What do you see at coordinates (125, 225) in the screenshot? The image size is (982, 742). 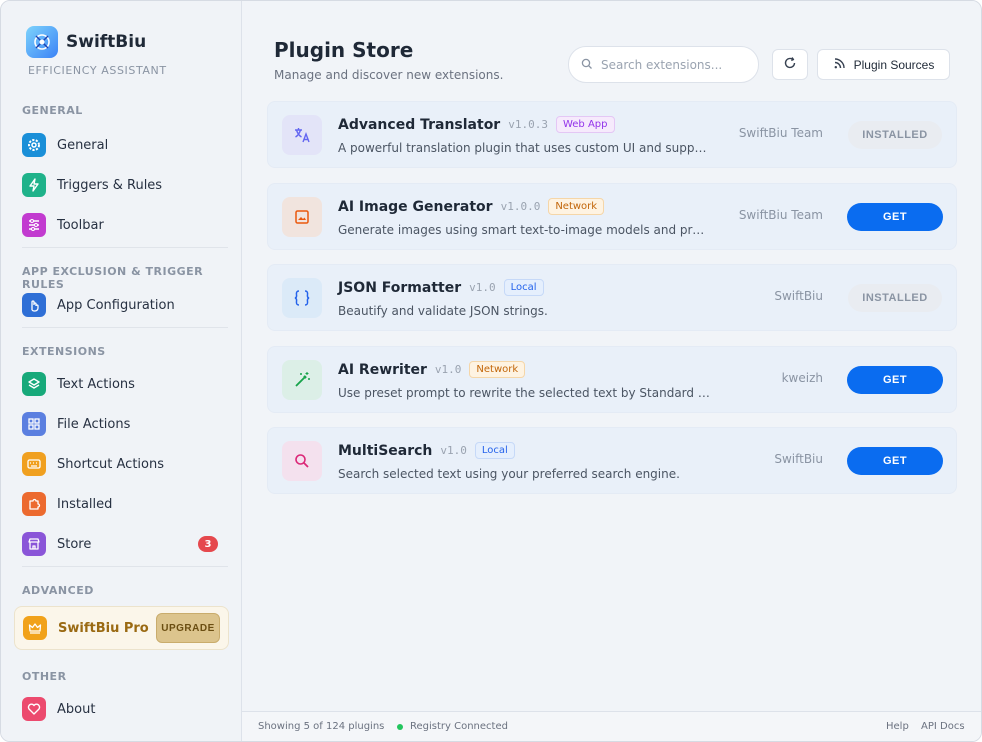 I see `sidebar-item-toolbar: Toolbar` at bounding box center [125, 225].